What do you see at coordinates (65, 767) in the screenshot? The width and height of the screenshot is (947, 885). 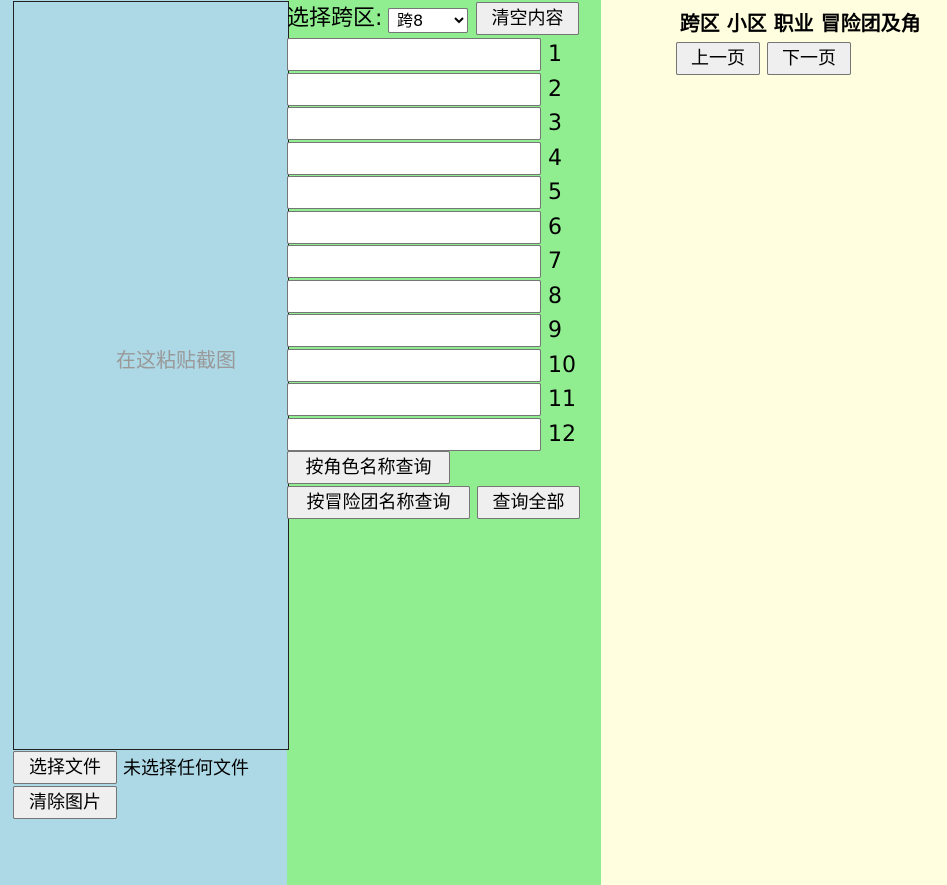 I see `choose-file-button: 选择文件` at bounding box center [65, 767].